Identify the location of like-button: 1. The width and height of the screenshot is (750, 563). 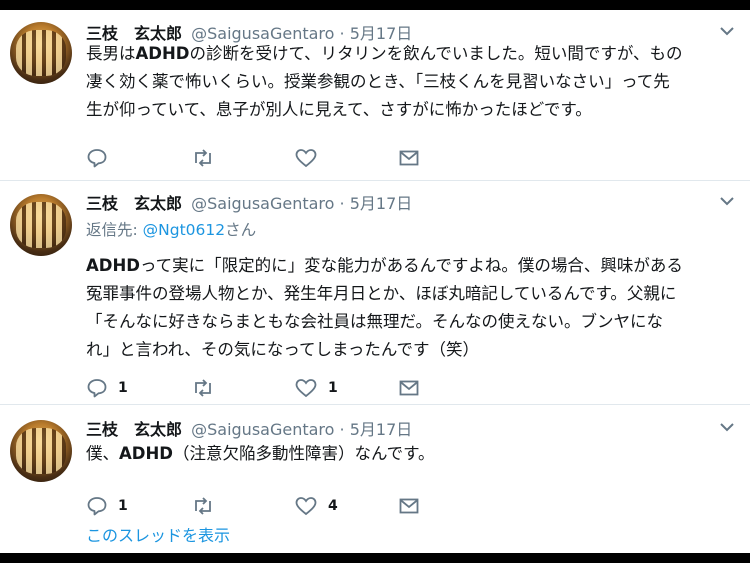
(316, 388).